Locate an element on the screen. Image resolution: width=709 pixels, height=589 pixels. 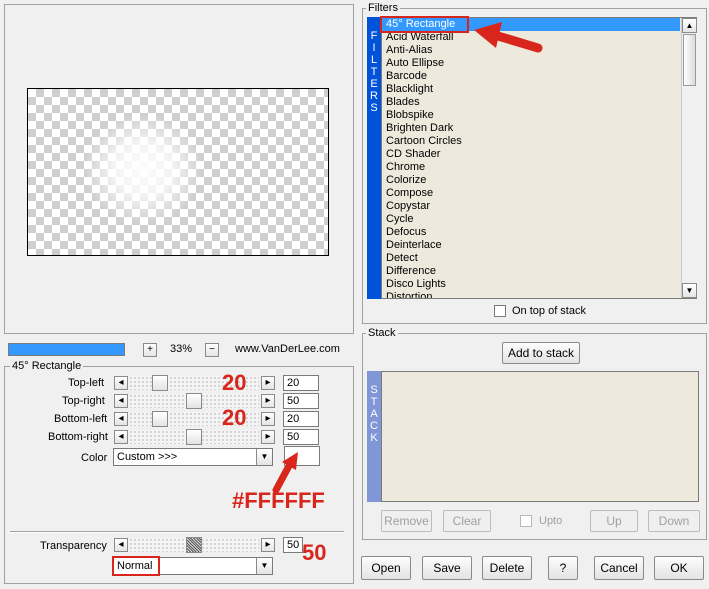
selection-highlight is located at coordinates (424, 24).